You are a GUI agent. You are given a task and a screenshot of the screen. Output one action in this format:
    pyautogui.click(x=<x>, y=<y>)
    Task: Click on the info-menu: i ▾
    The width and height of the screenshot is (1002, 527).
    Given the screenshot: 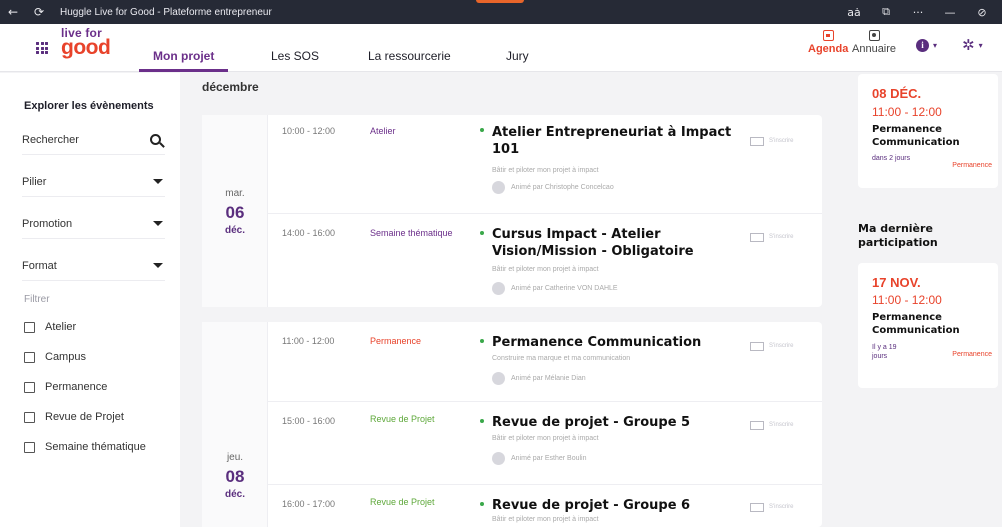 What is the action you would take?
    pyautogui.click(x=926, y=45)
    